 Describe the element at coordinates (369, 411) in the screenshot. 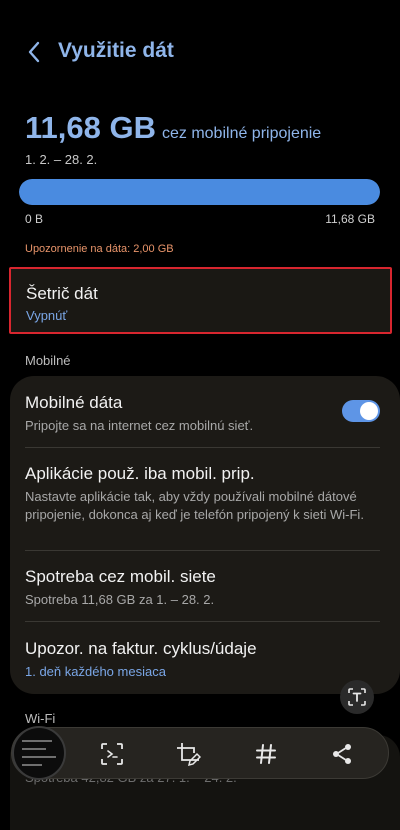

I see `toggle-knob` at that location.